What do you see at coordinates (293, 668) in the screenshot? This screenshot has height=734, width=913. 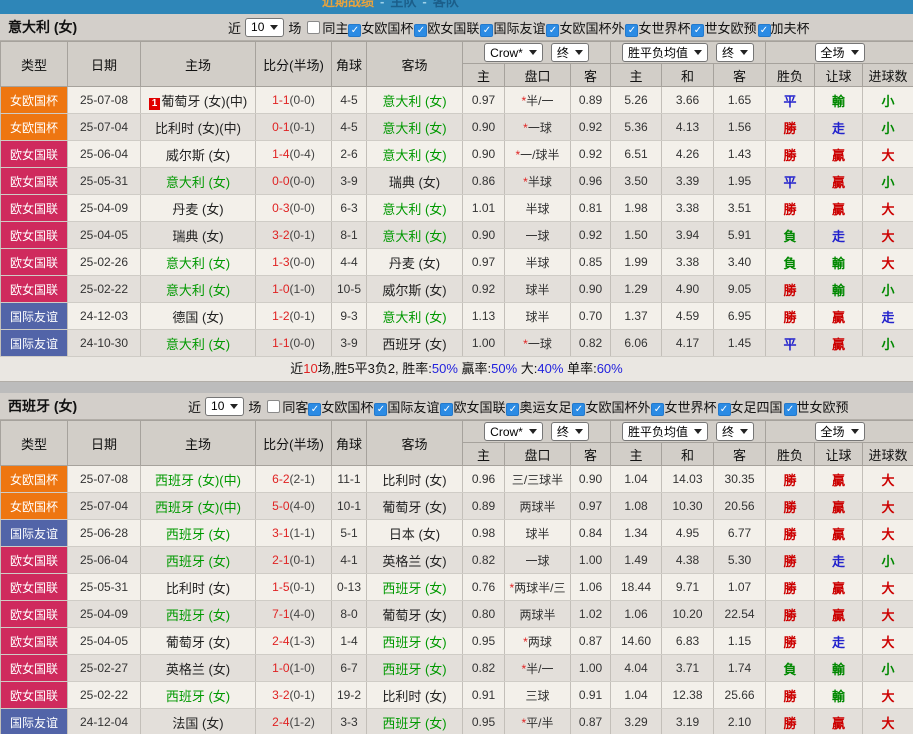 I see `score-cell: 1-0(1-0)` at bounding box center [293, 668].